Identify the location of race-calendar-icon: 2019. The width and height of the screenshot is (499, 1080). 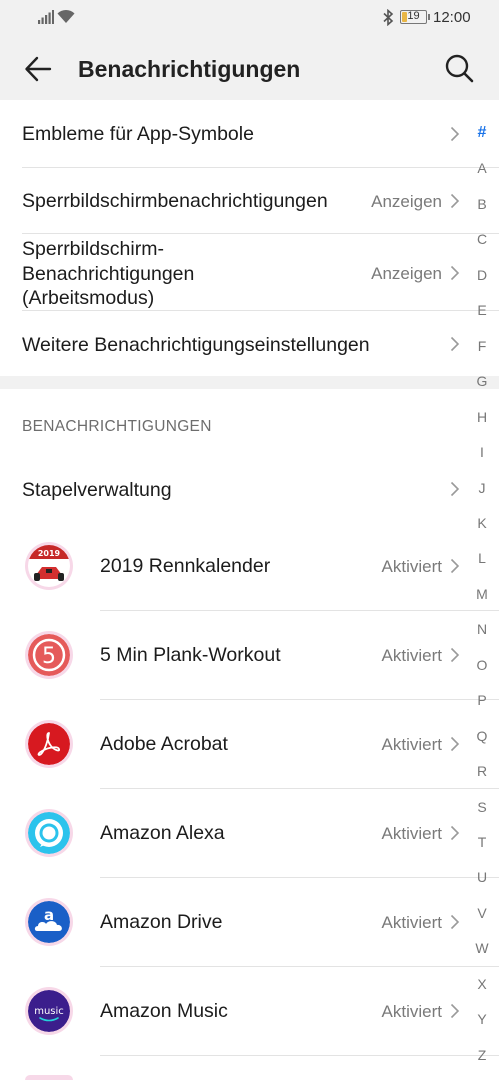
(49, 566).